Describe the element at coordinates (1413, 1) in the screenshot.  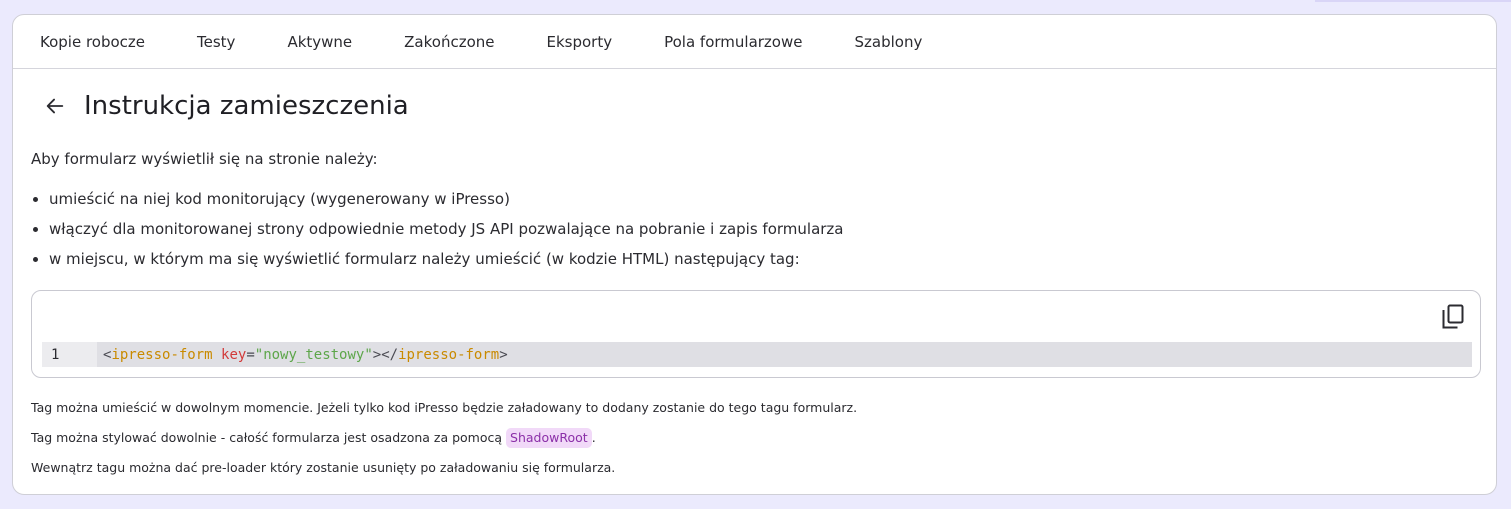
I see `top-accent-bar` at that location.